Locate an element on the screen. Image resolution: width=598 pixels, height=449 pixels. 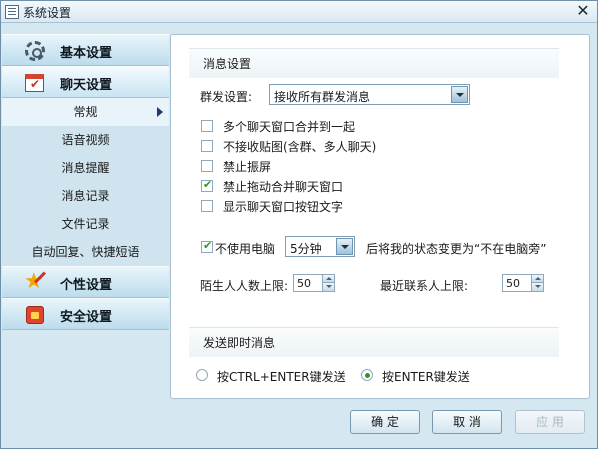
sidebar-item-message-history: 消息记录 is located at coordinates (85, 196).